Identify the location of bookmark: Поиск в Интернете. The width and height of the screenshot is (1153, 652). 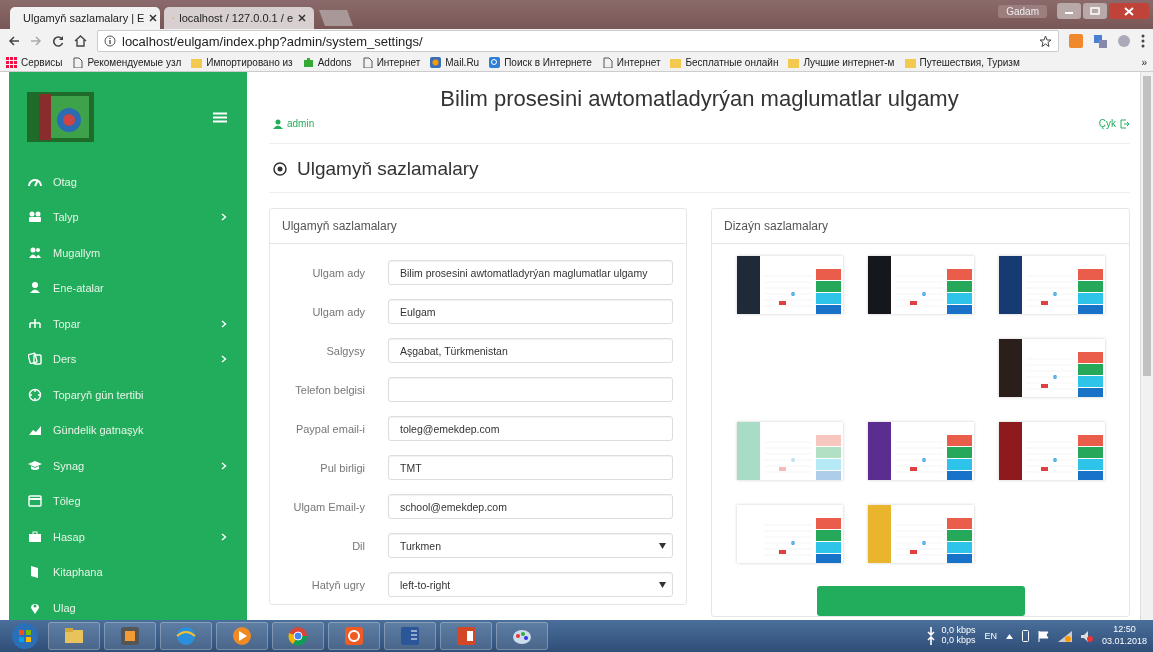
(540, 62).